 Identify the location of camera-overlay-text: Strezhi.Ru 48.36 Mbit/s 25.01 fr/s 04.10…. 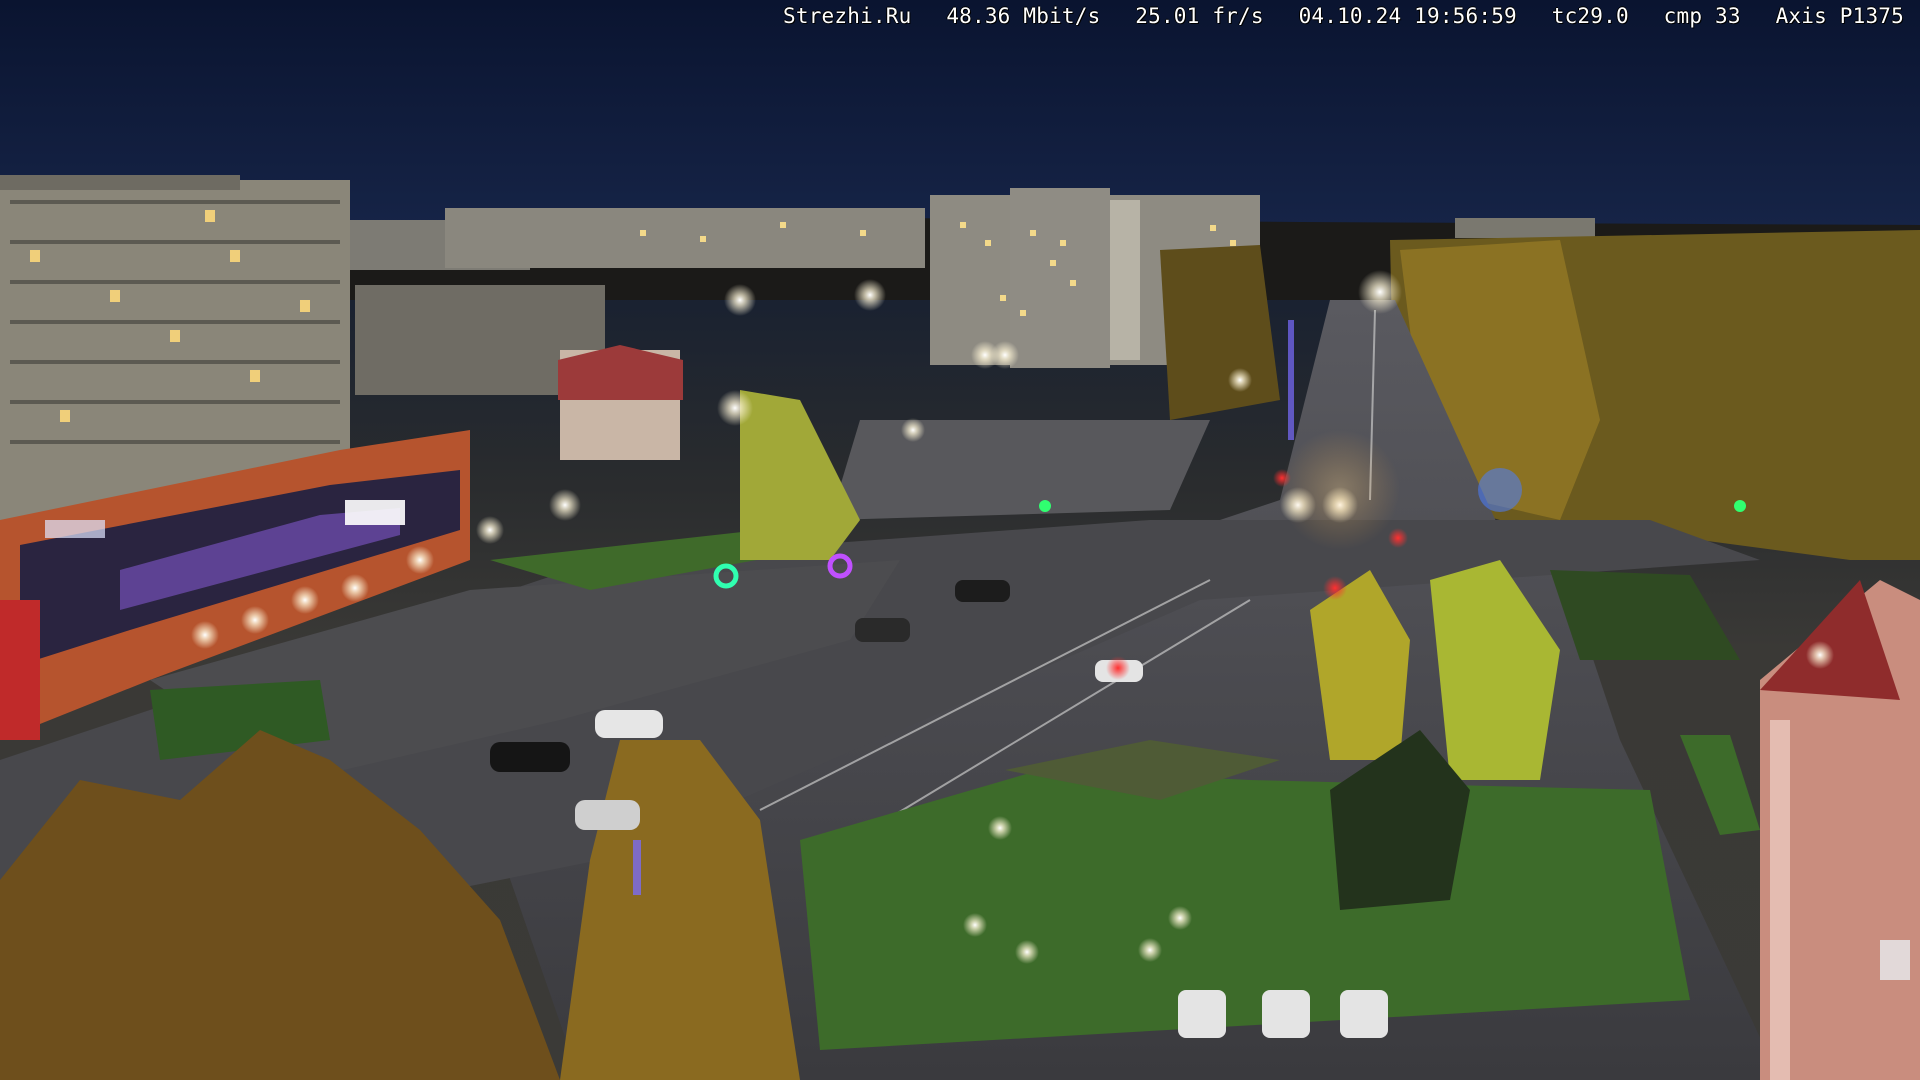
(1343, 16).